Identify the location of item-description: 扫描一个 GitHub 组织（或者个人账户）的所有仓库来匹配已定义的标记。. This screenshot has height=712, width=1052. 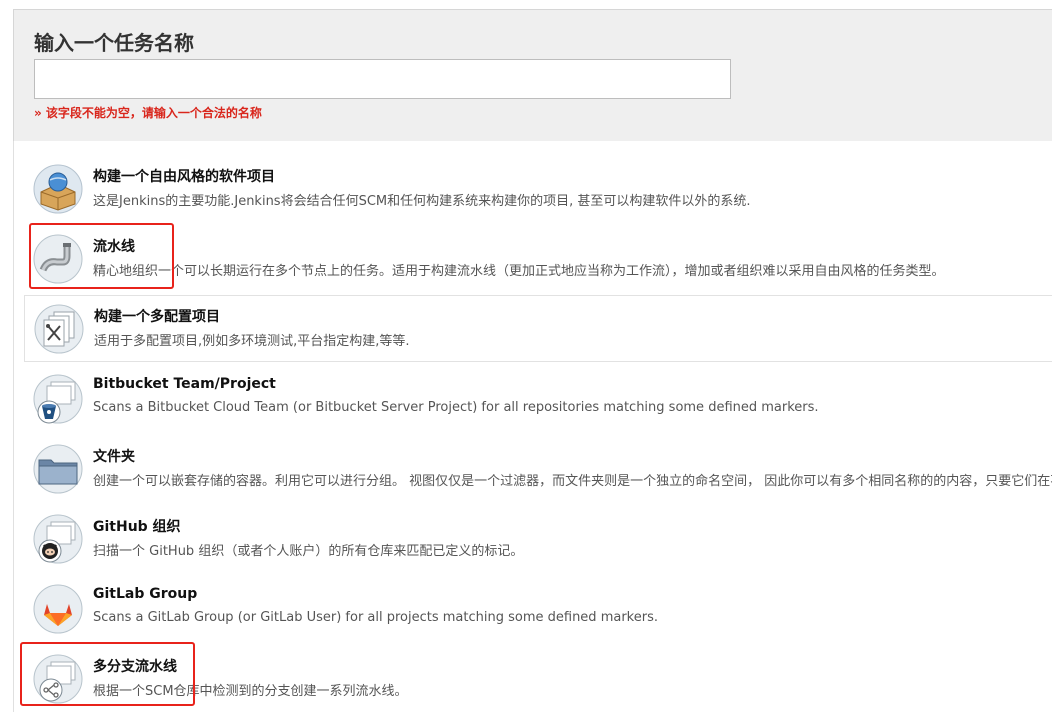
(308, 551).